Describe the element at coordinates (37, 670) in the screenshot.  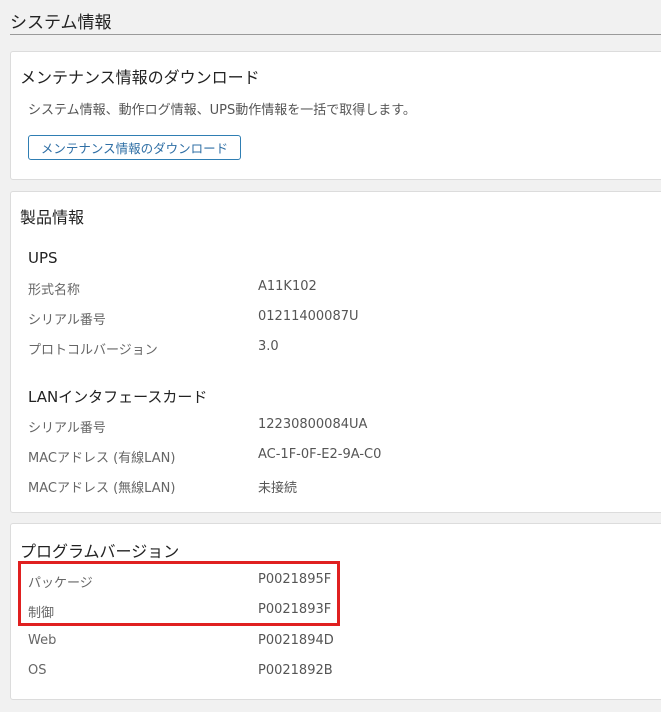
I see `os-version-label: OS` at that location.